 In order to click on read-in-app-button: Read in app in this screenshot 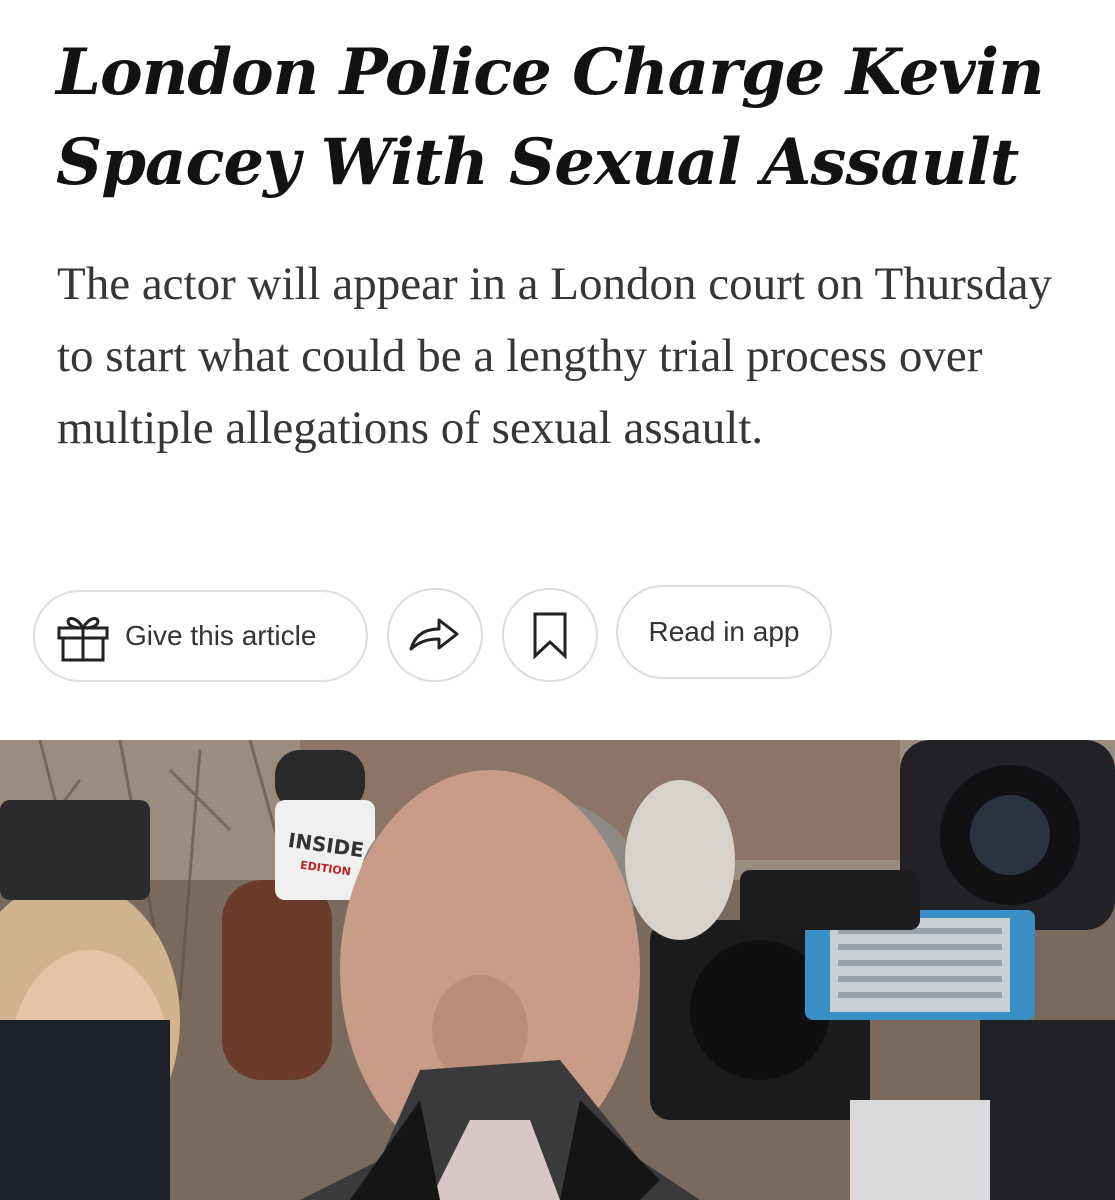, I will do `click(724, 632)`.